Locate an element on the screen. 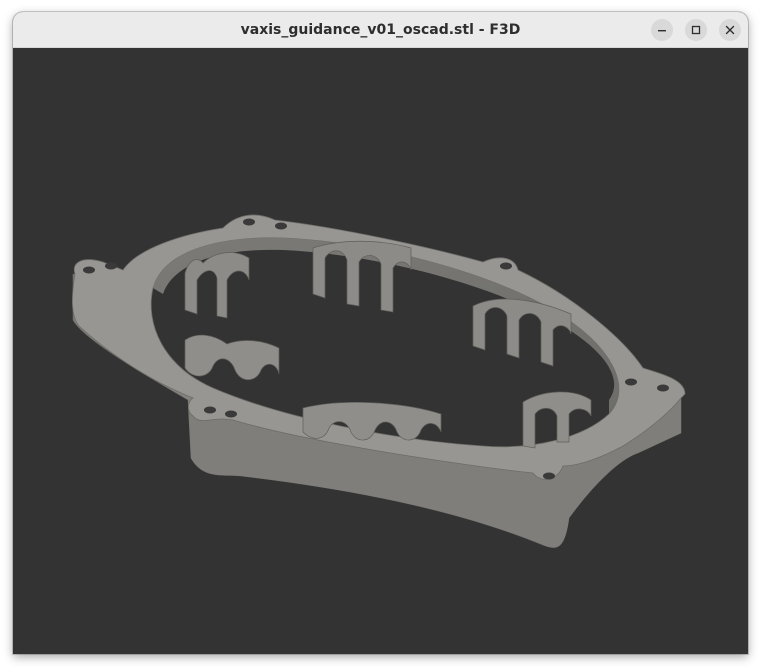 This screenshot has width=762, height=668. title-bar: vaxis_guidance_v01_oscad.stl - F3D is located at coordinates (380, 30).